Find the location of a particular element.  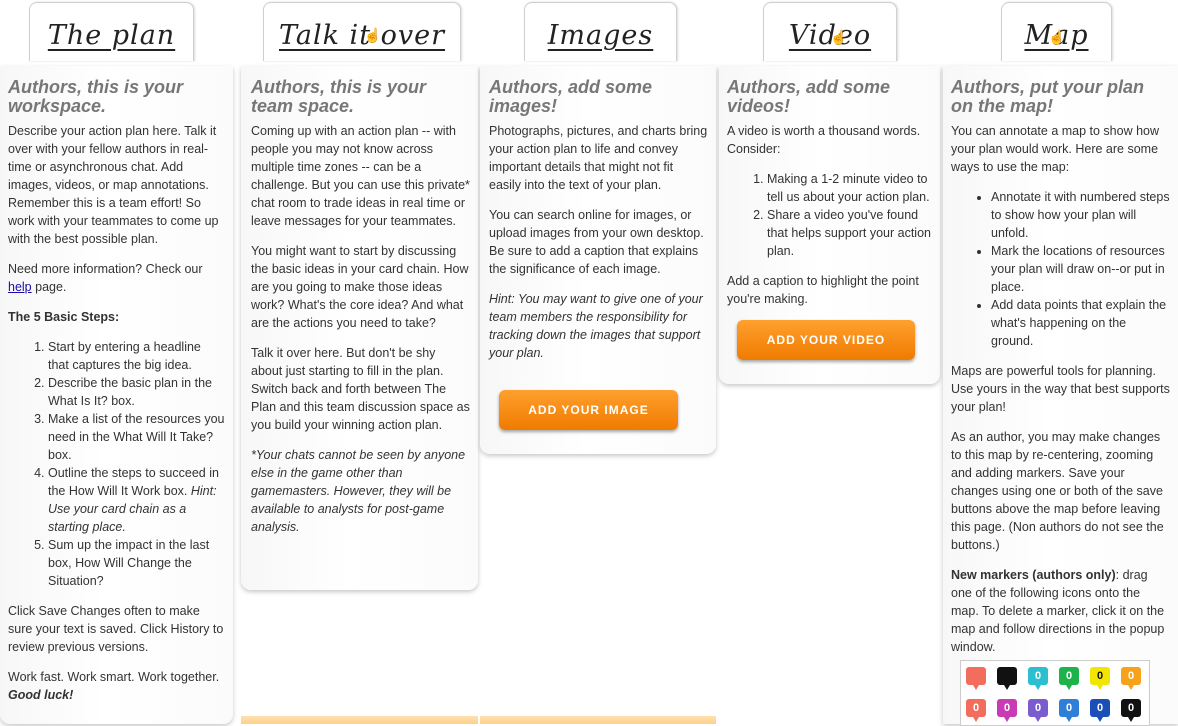

help-prefix: Need more information? Check our is located at coordinates (105, 269).